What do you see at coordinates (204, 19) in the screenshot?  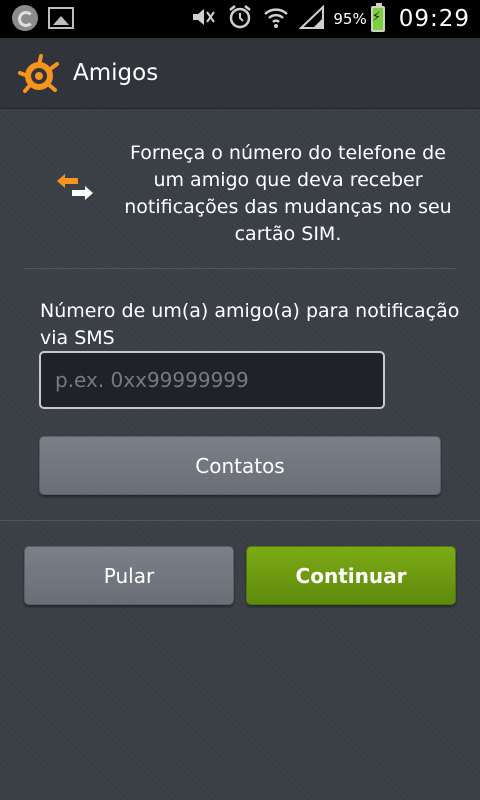 I see `mute-icon` at bounding box center [204, 19].